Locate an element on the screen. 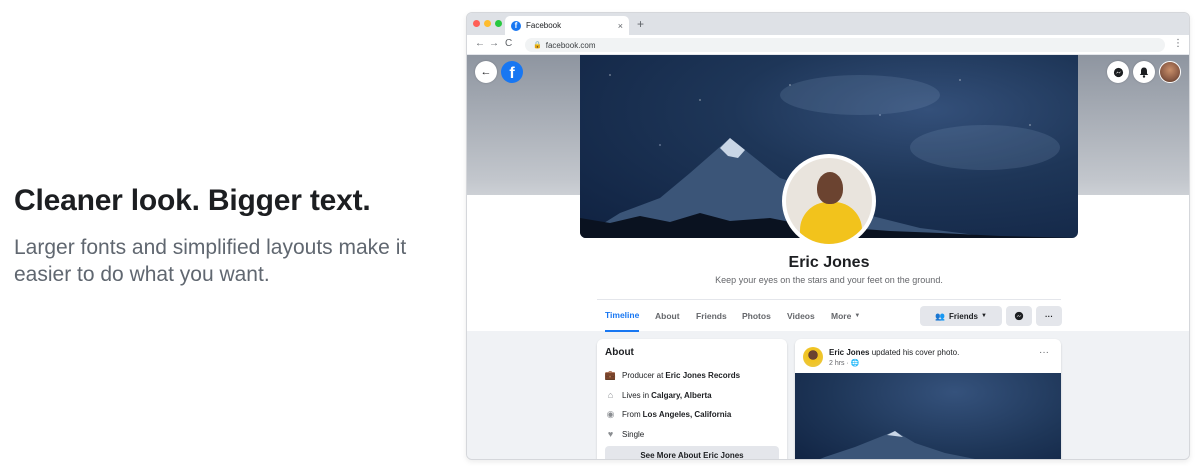  tab-more: More ▼ is located at coordinates (845, 316).